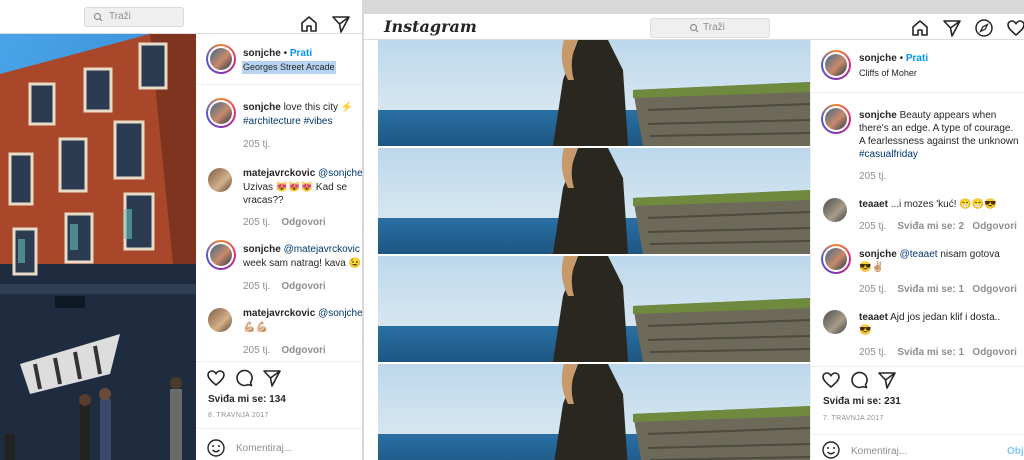 The height and width of the screenshot is (460, 1024). What do you see at coordinates (322, 249) in the screenshot?
I see `comment-mention: @matejavrckovic` at bounding box center [322, 249].